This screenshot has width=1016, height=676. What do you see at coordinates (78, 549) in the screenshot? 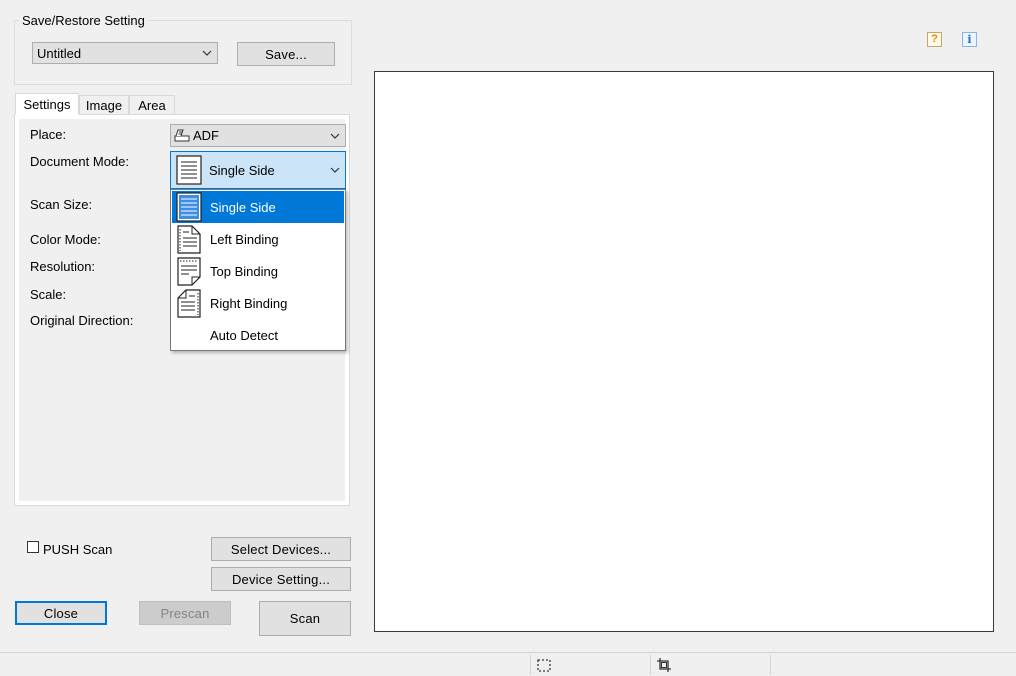
I see `push-scan-label: PUSH Scan` at bounding box center [78, 549].